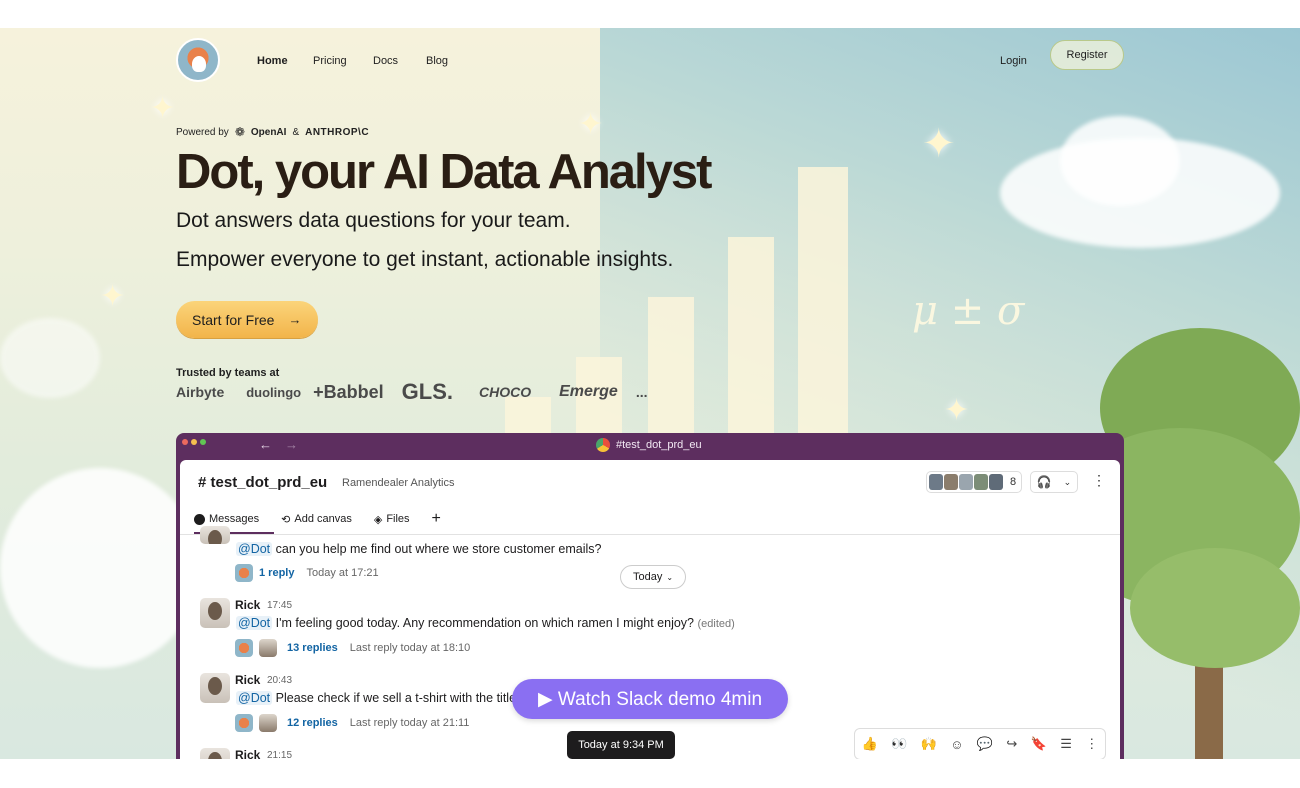 This screenshot has height=788, width=1300. What do you see at coordinates (296, 132) in the screenshot?
I see `ampersand: &` at bounding box center [296, 132].